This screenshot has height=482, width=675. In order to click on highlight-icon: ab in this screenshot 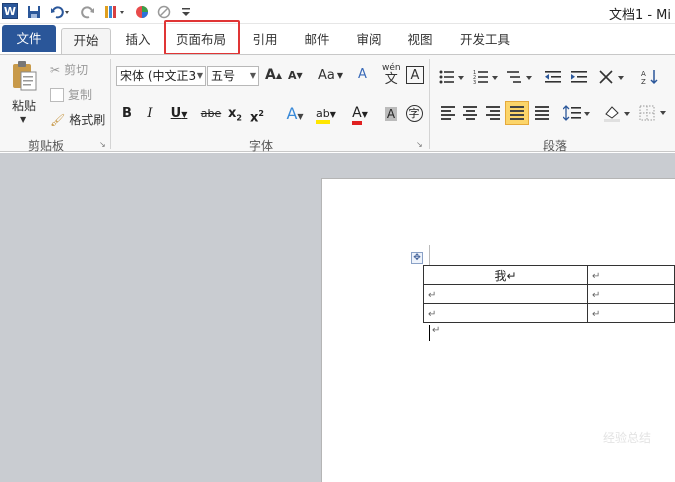, I will do `click(323, 115)`.